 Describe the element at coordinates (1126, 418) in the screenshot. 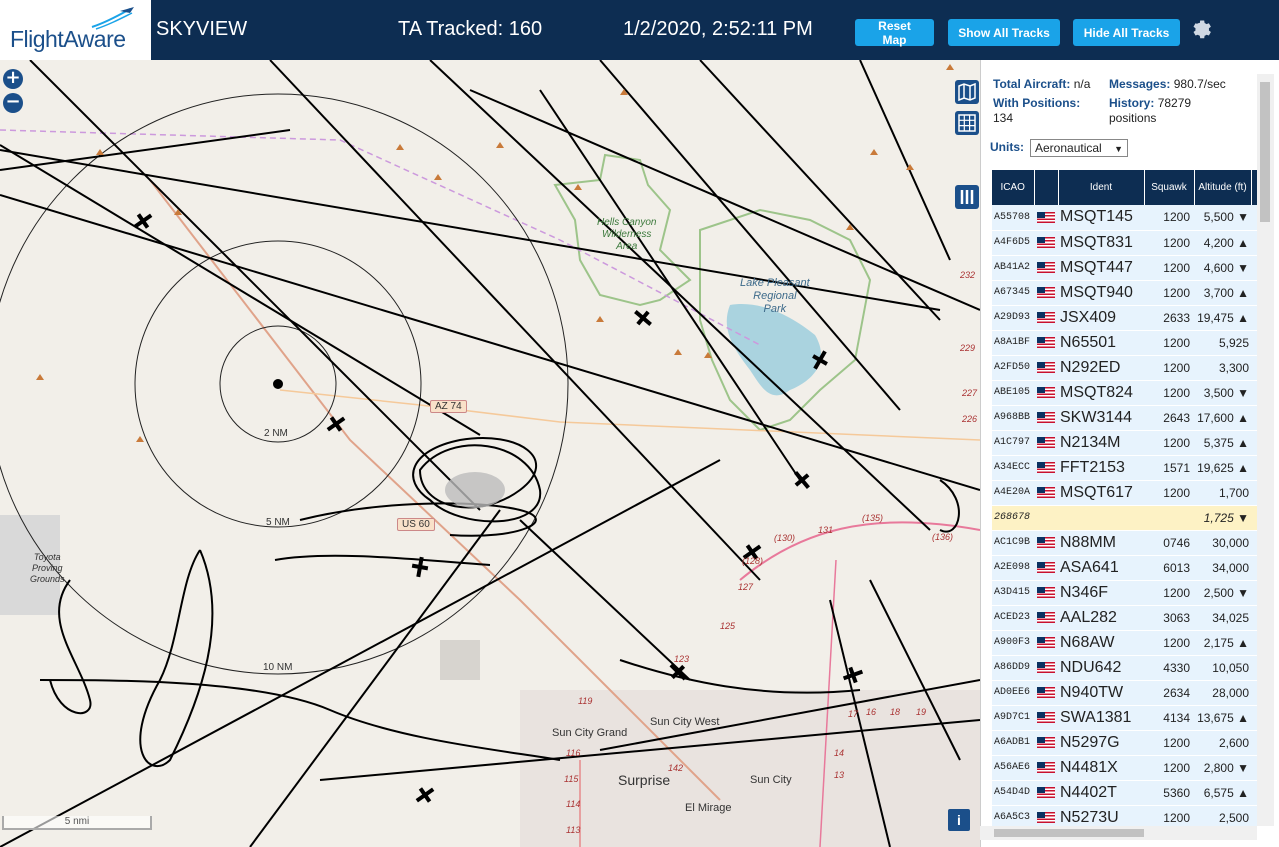

I see `table-row: A968BB SKW3144 2643 17,600 ▲` at that location.